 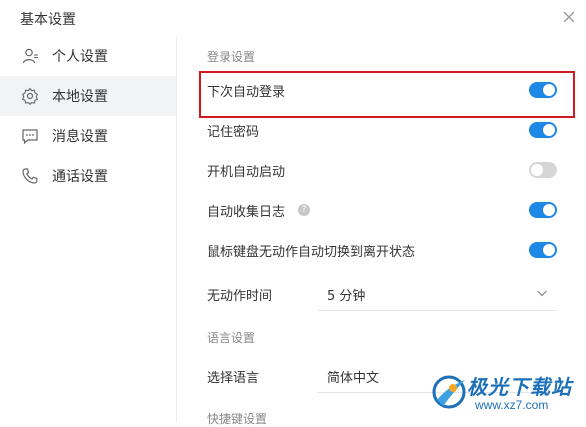 I want to click on auto-away-toggle, so click(x=543, y=250).